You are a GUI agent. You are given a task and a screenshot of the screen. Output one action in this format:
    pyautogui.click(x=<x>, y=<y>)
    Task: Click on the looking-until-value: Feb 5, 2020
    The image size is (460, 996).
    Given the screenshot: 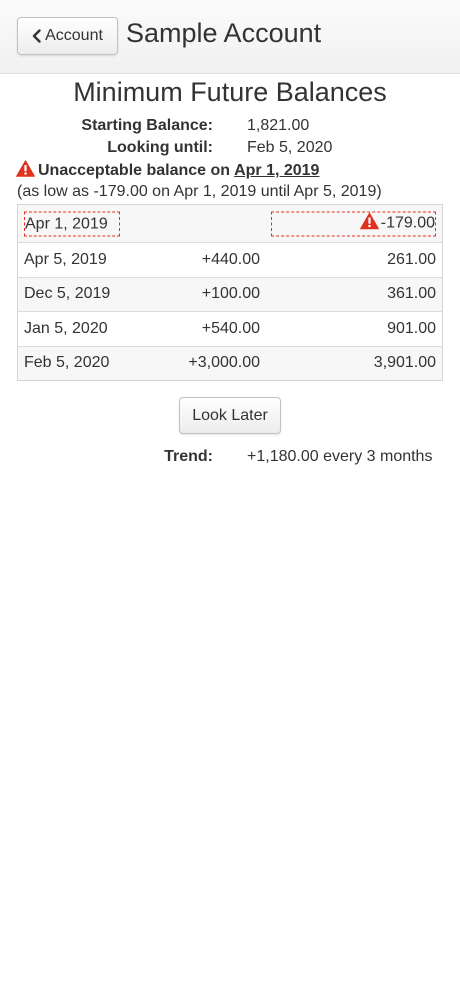 What is the action you would take?
    pyautogui.click(x=290, y=147)
    